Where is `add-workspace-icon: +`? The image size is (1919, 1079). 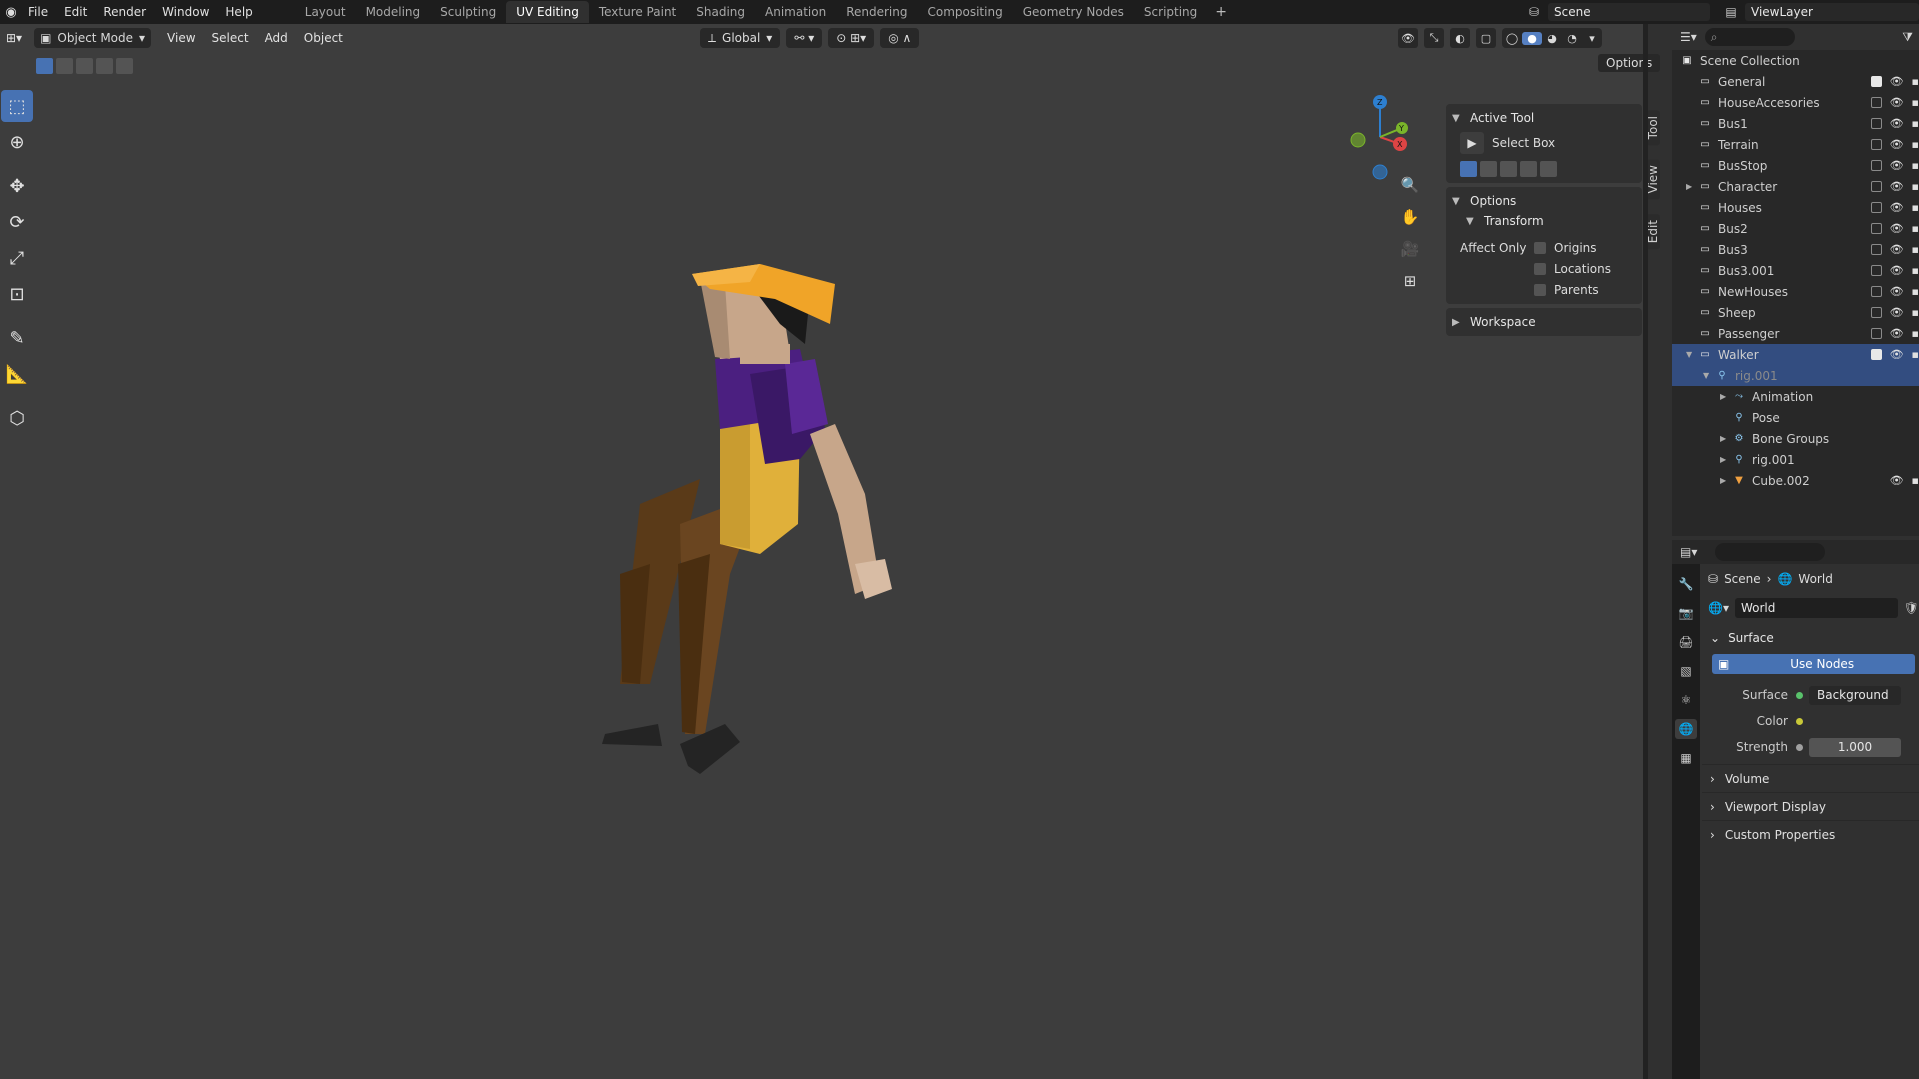 add-workspace-icon: + is located at coordinates (1221, 12).